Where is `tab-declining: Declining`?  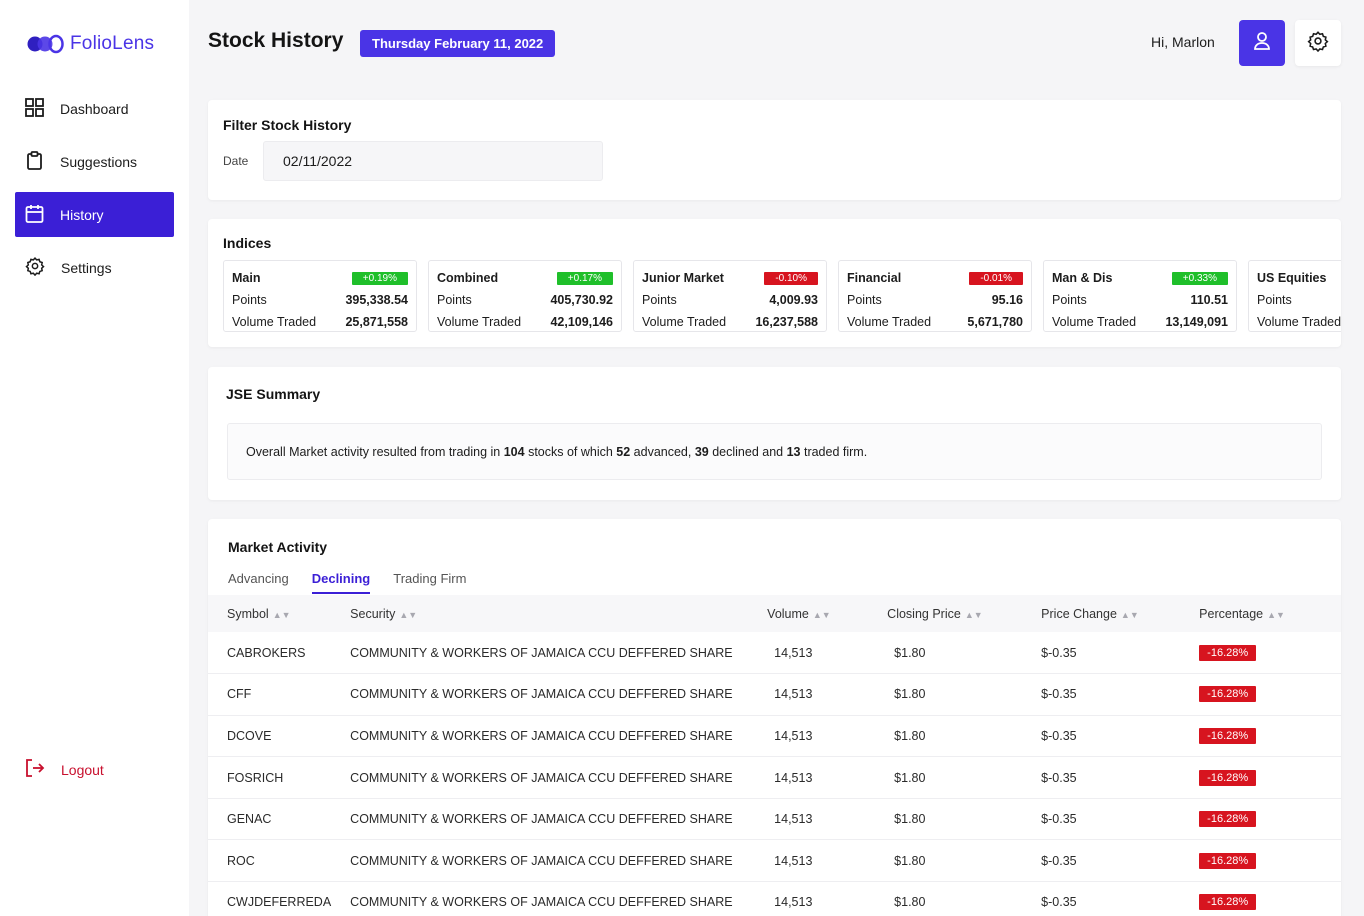
tab-declining: Declining is located at coordinates (341, 582).